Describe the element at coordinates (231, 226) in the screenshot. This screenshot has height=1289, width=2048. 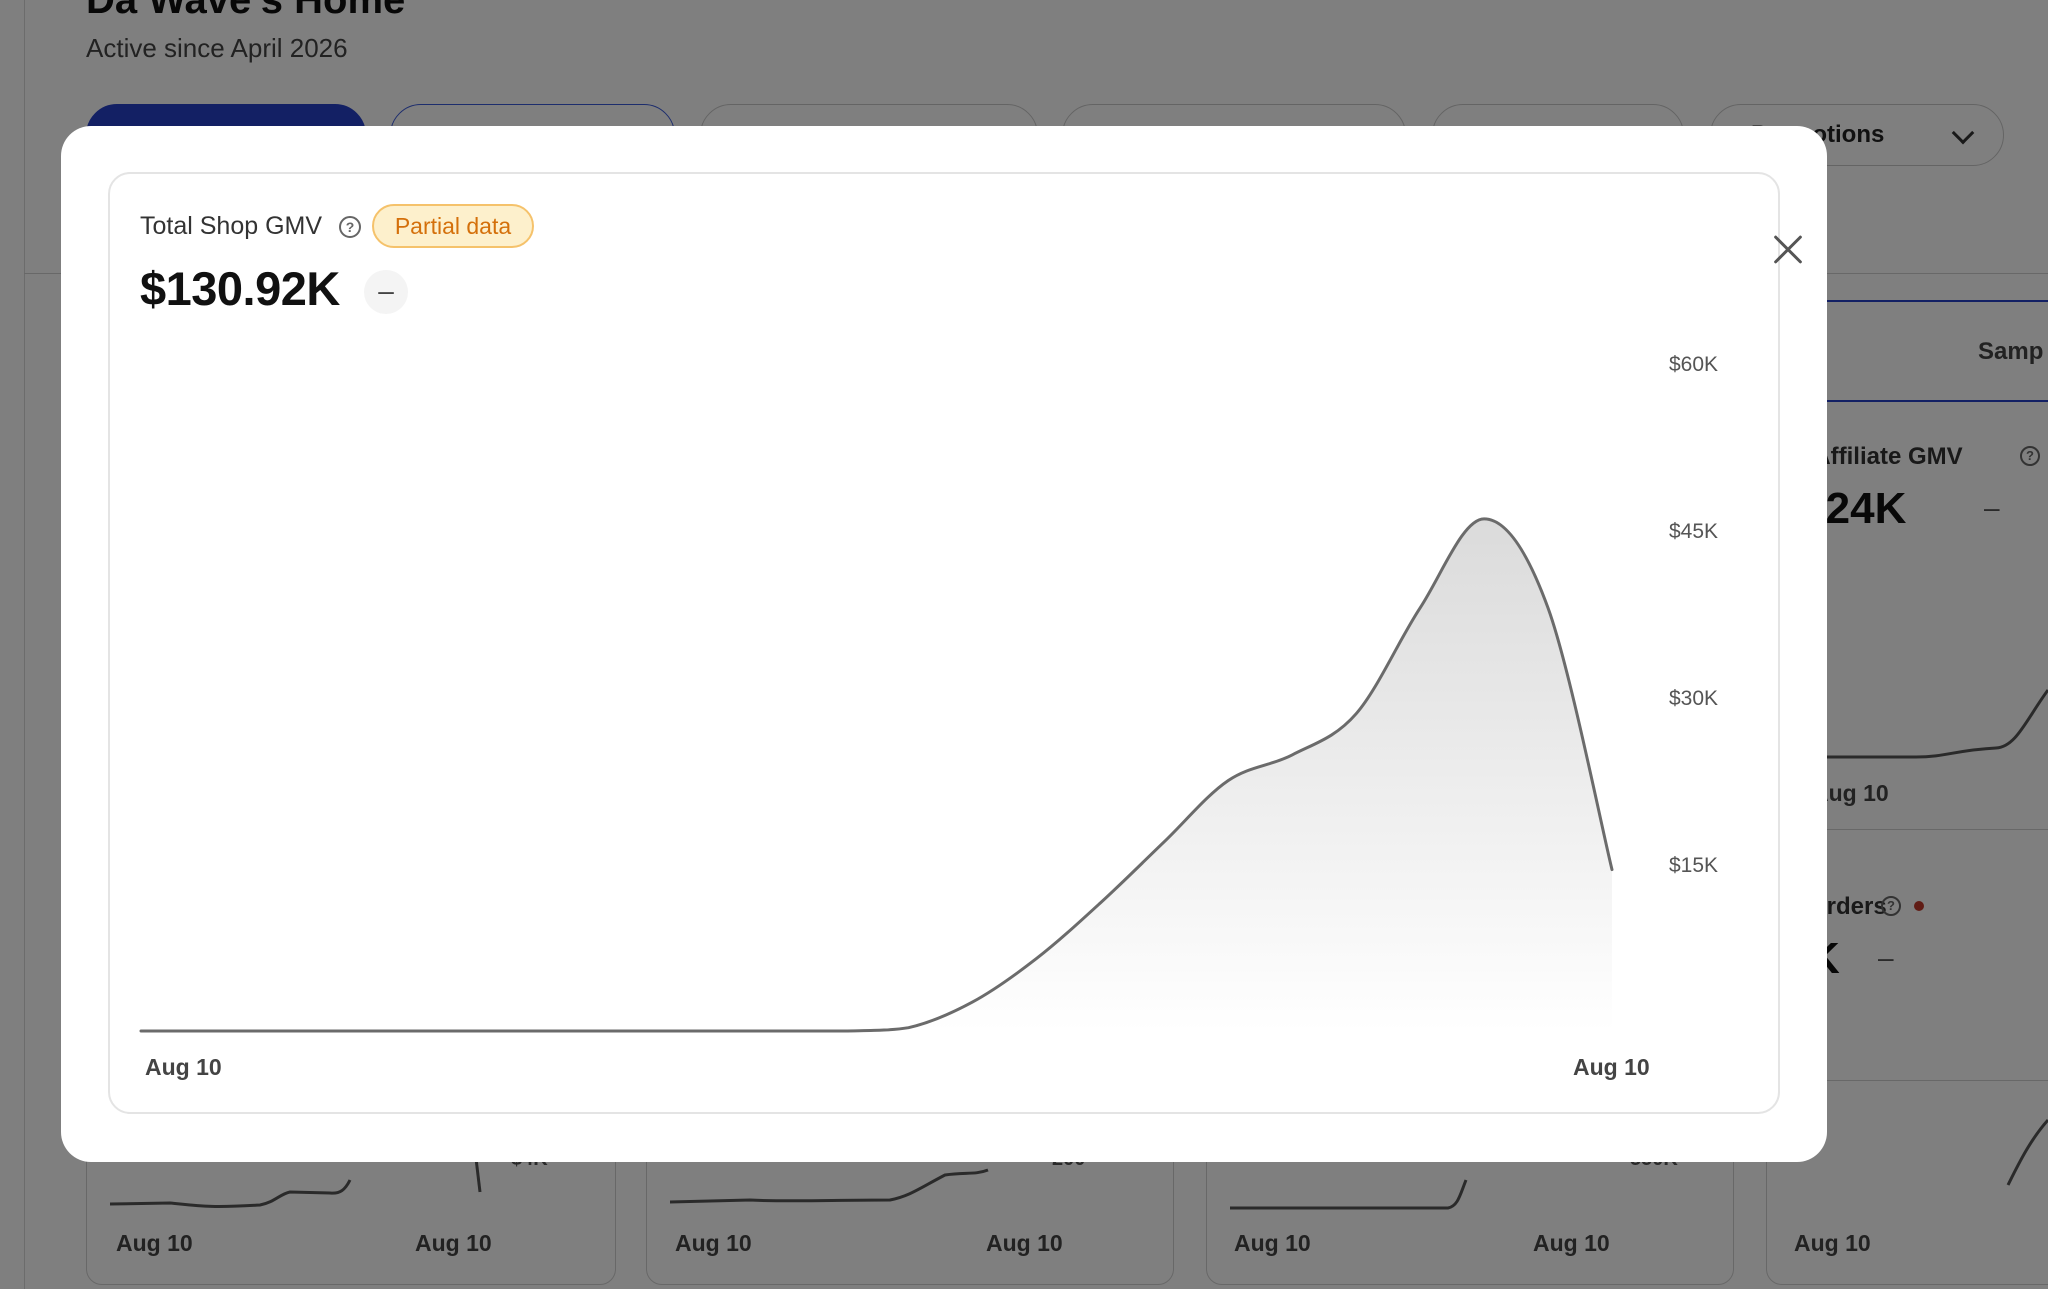
I see `metric-label: Total Shop GMV` at that location.